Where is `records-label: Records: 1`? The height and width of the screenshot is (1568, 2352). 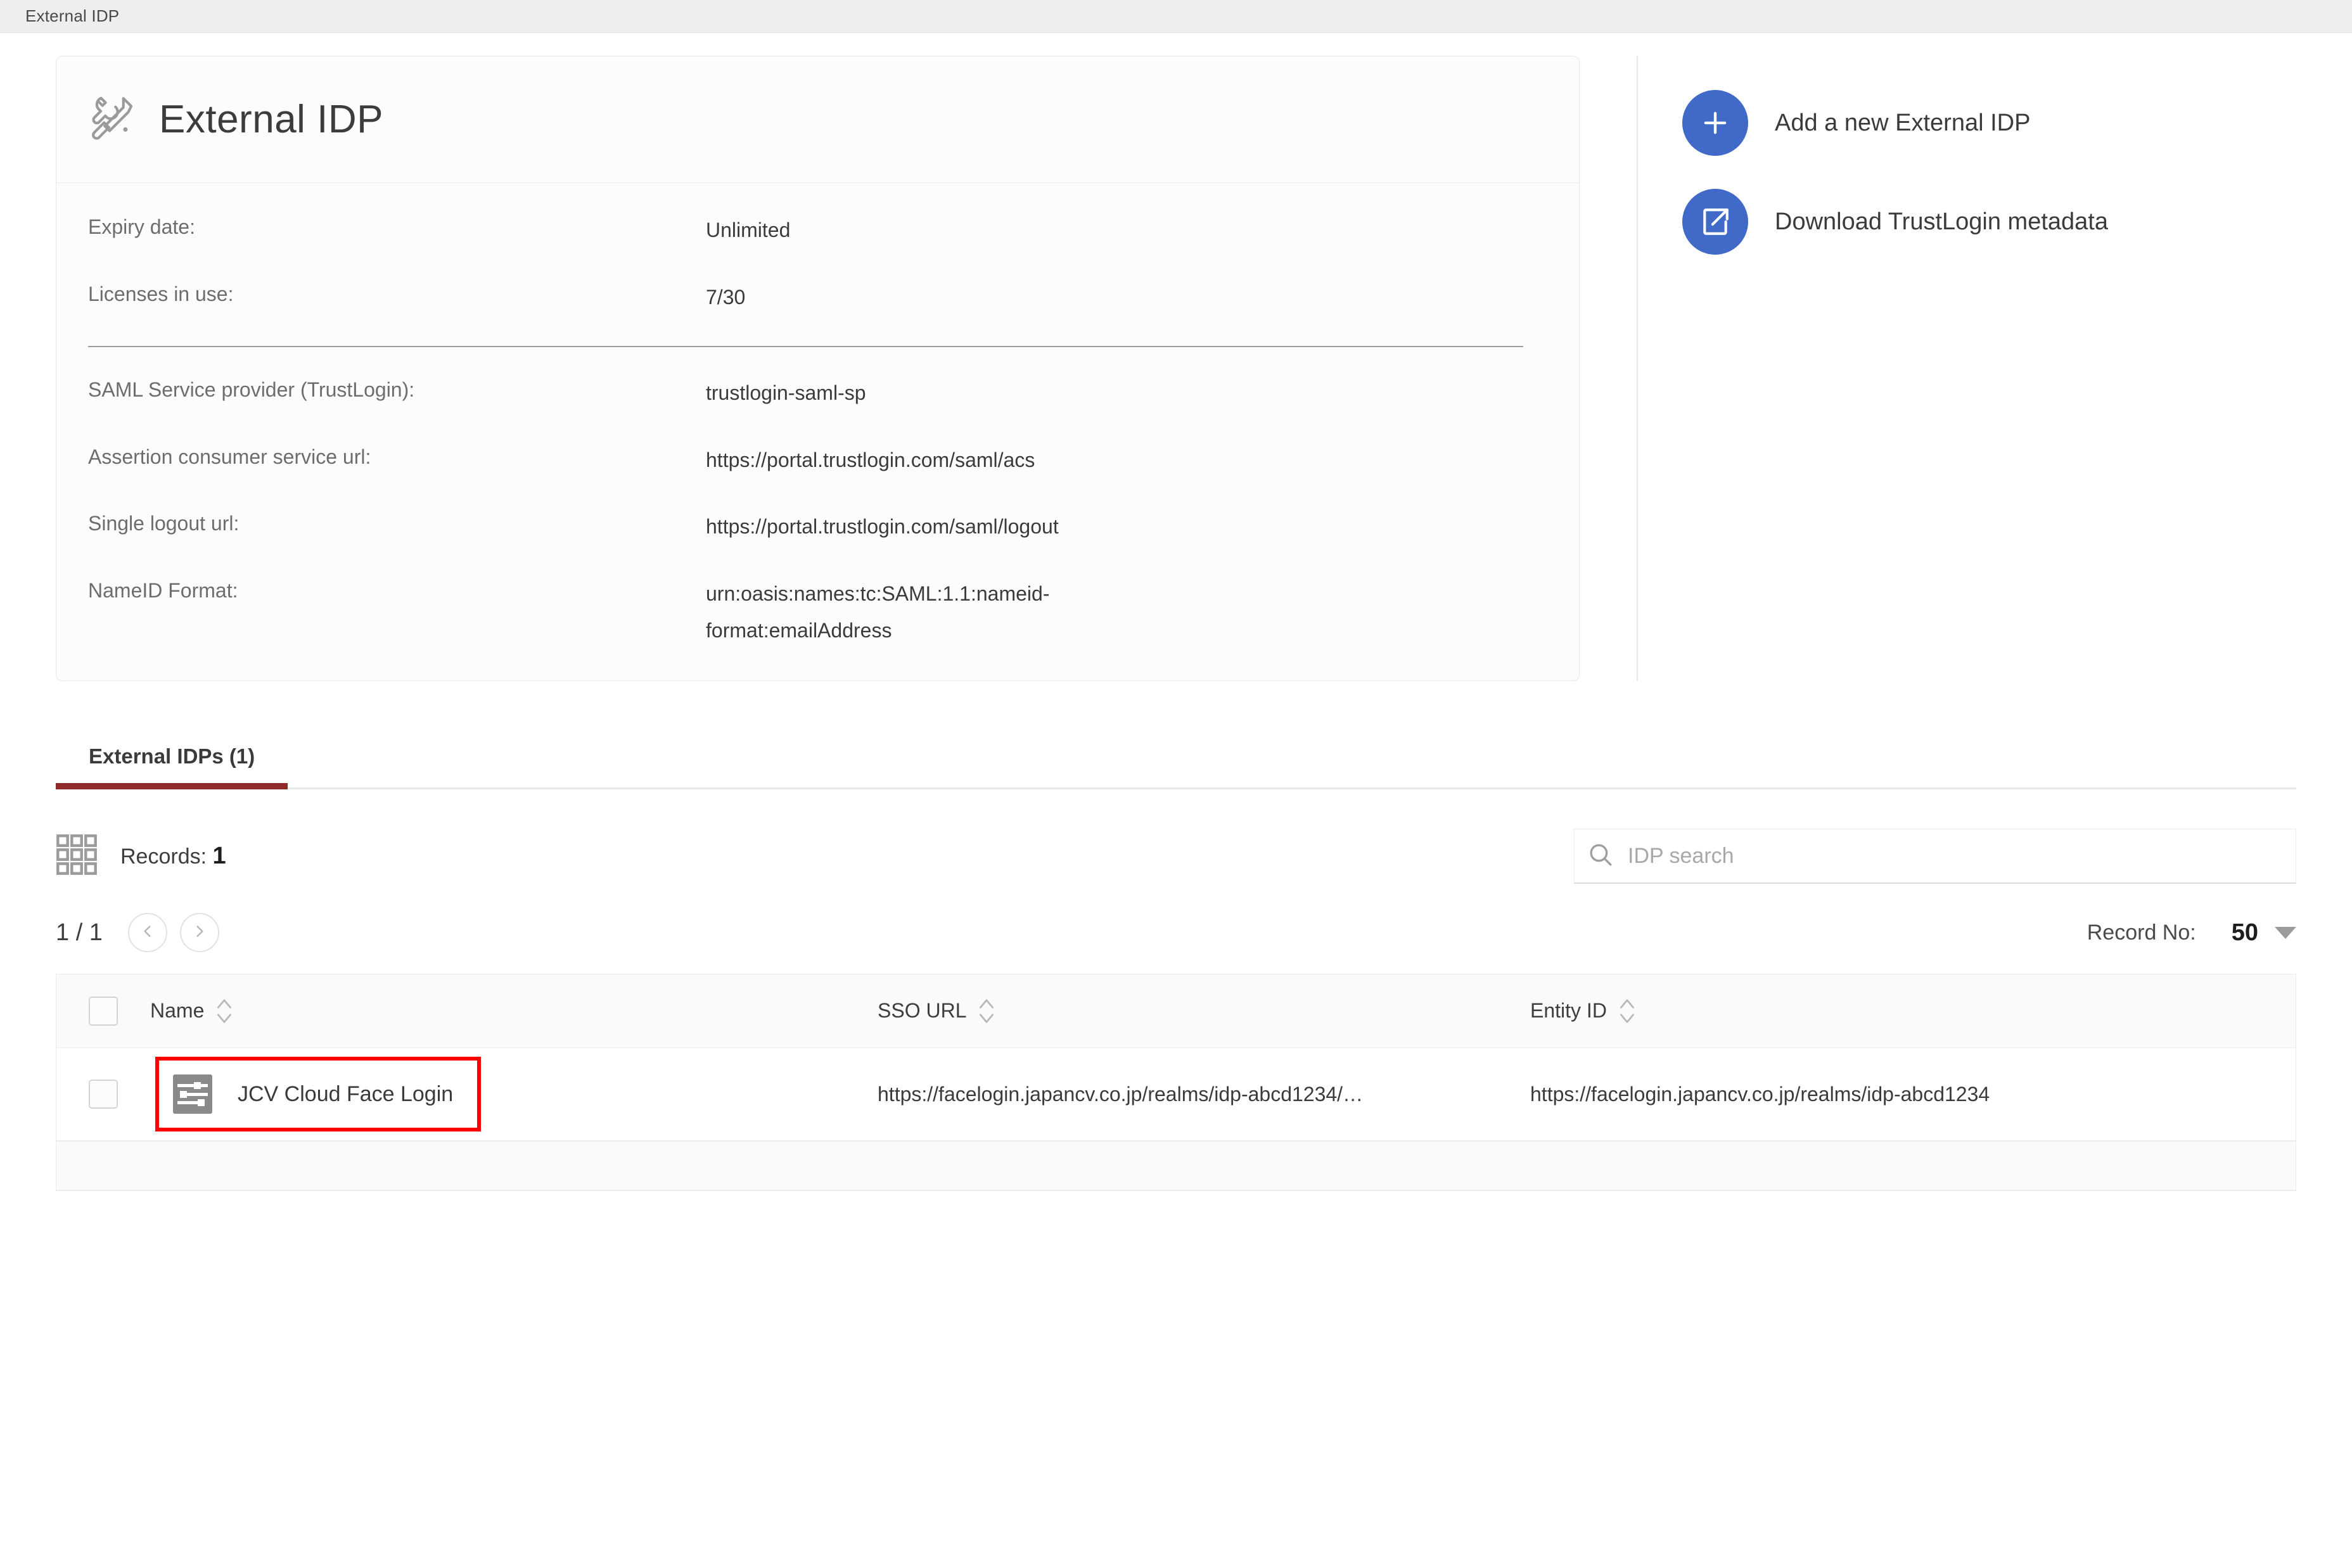 records-label: Records: 1 is located at coordinates (173, 856).